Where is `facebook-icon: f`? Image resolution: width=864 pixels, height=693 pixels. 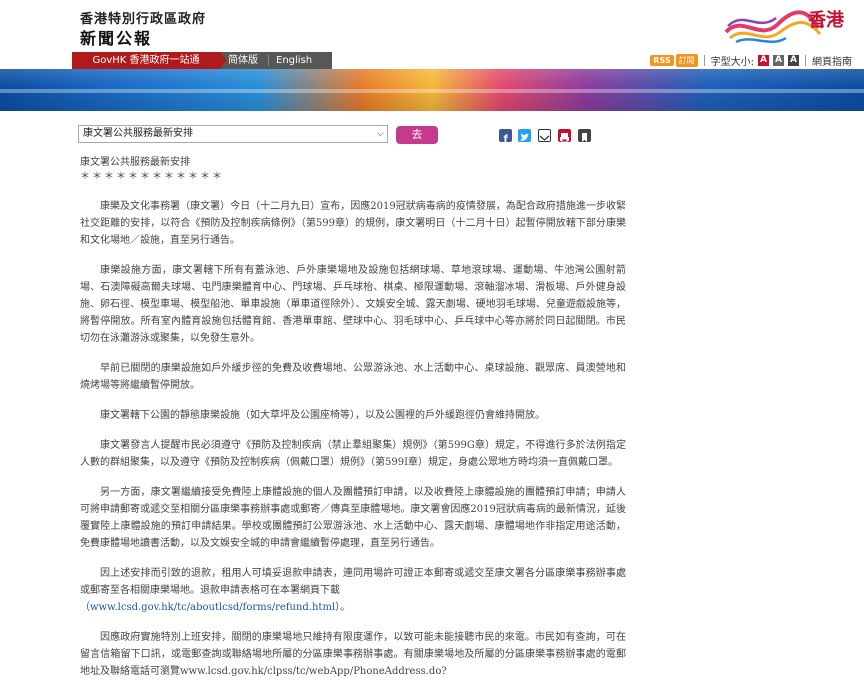
facebook-icon: f is located at coordinates (505, 137).